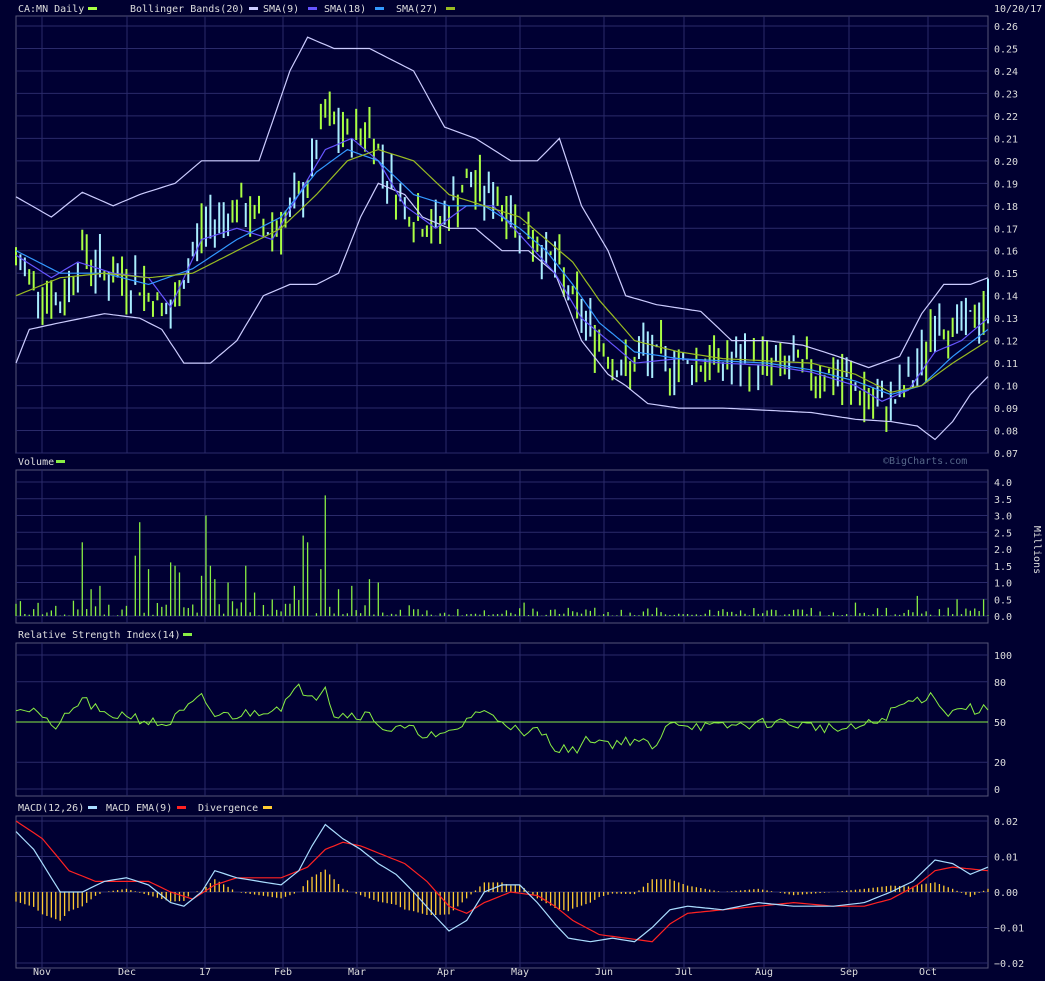 This screenshot has width=1045, height=981. What do you see at coordinates (1006, 297) in the screenshot?
I see `price-ytick-label: 0.14` at bounding box center [1006, 297].